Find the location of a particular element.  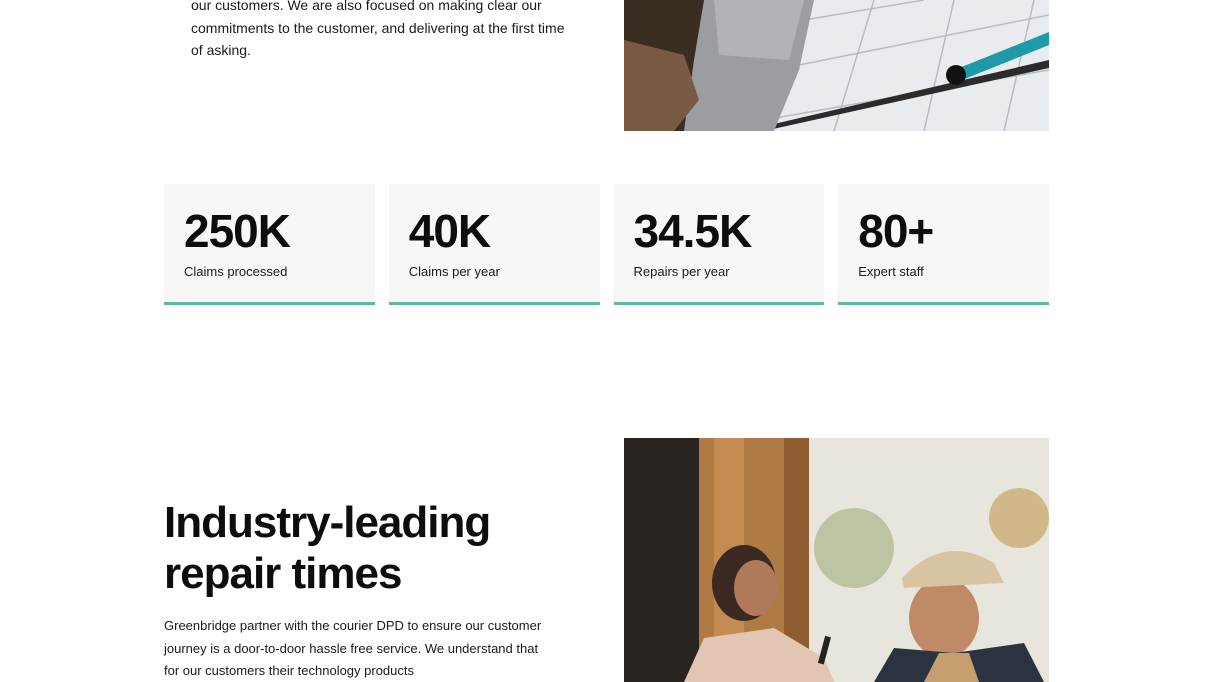

stat-label: Claims per year is located at coordinates (454, 271).